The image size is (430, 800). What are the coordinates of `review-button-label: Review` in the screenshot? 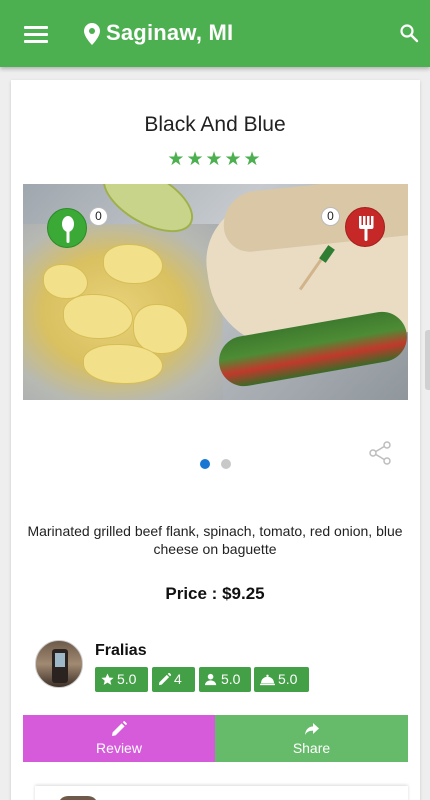 It's located at (119, 748).